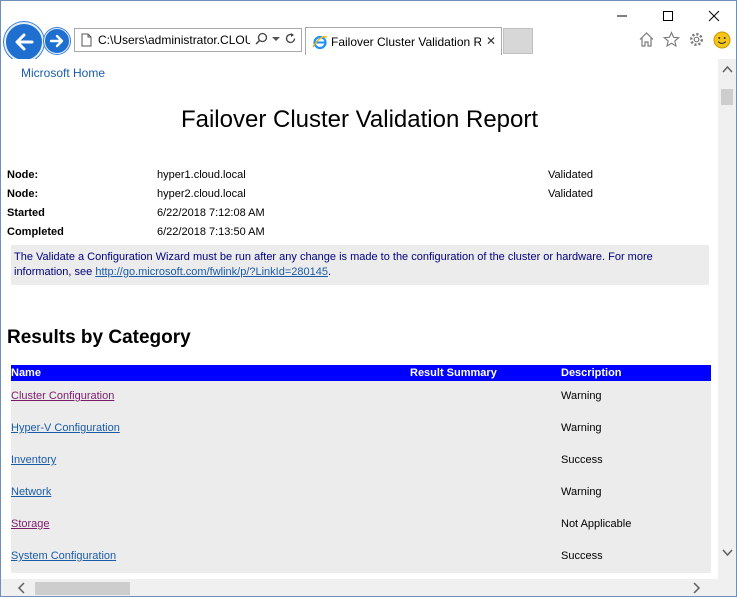 This screenshot has width=737, height=597. Describe the element at coordinates (359, 119) in the screenshot. I see `page-title: Failover Cluster Validation Report` at that location.